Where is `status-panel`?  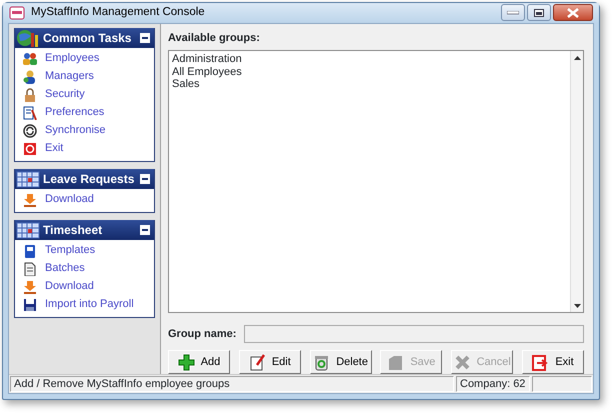
status-panel is located at coordinates (562, 384).